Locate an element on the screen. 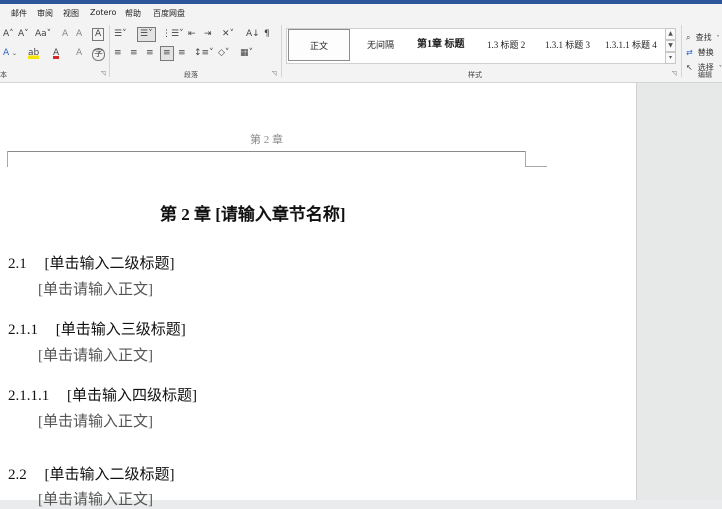 This screenshot has width=722, height=509. cursor-icon: ↖ is located at coordinates (689, 67).